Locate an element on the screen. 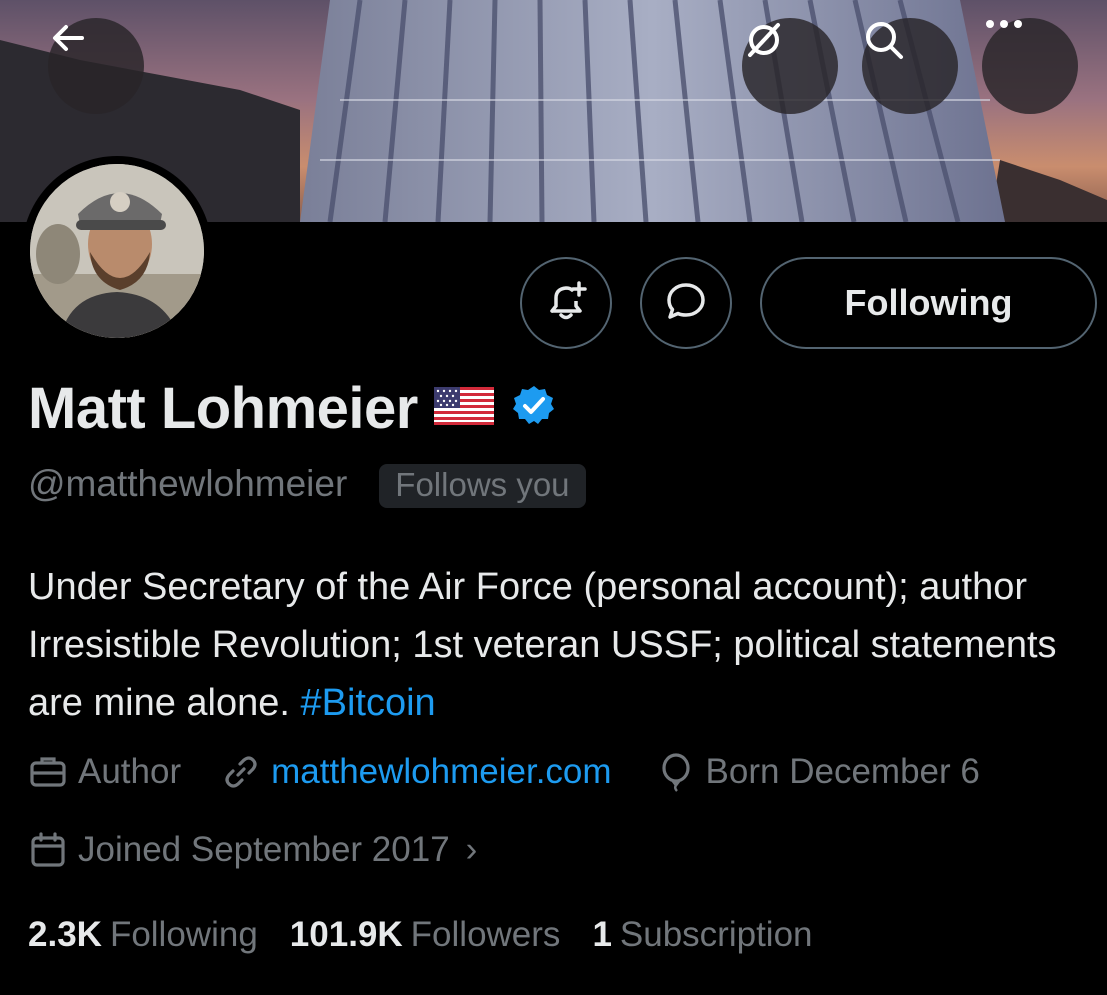  message-bubble-icon is located at coordinates (686, 303).